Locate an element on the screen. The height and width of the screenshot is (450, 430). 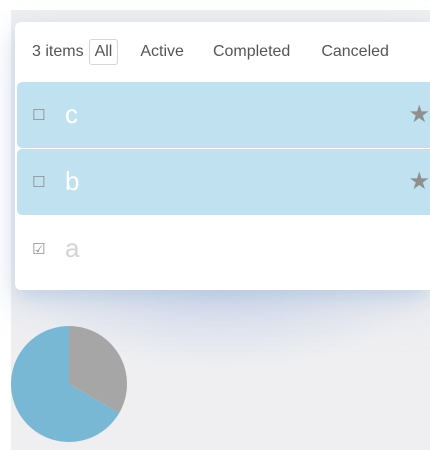
filter-active-button: Active is located at coordinates (162, 52).